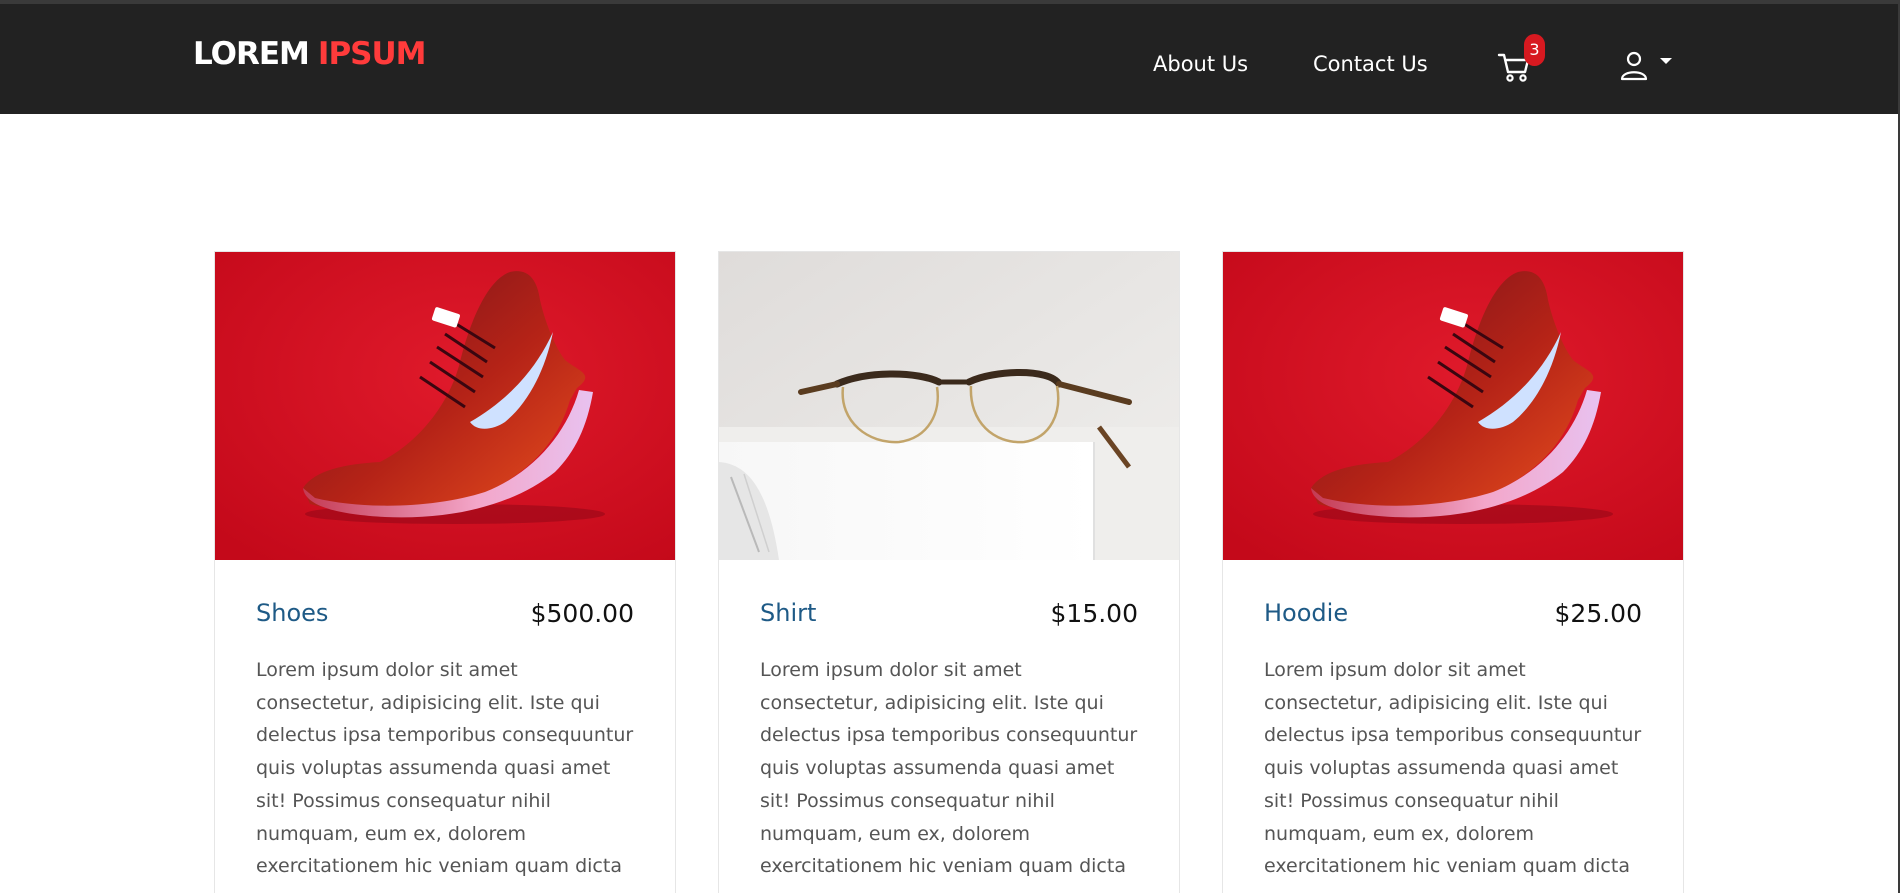 The image size is (1900, 893). Describe the element at coordinates (1306, 613) in the screenshot. I see `product-title: Hoodie` at that location.